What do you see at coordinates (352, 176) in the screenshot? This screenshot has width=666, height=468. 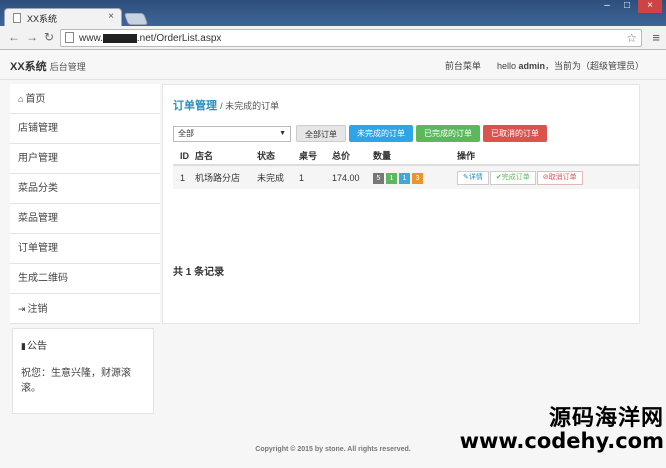 I see `cell-total: 174.00` at bounding box center [352, 176].